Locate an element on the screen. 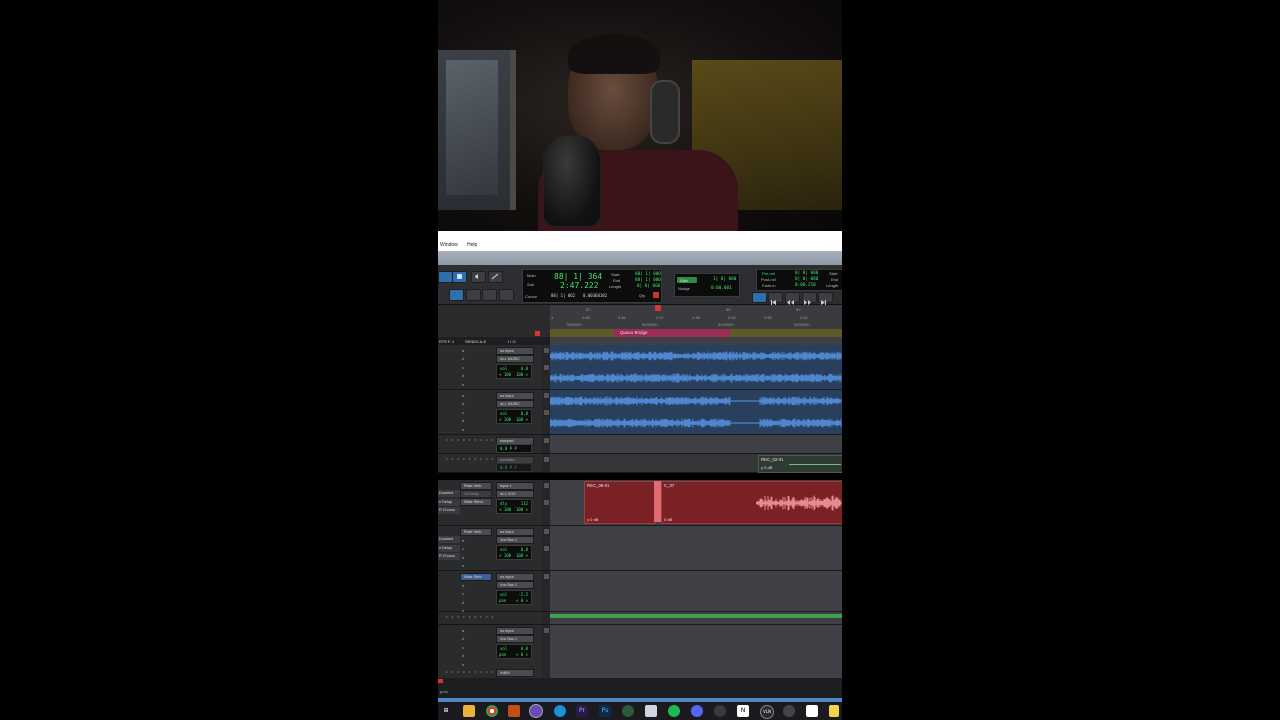  playhead-flag is located at coordinates (658, 308).